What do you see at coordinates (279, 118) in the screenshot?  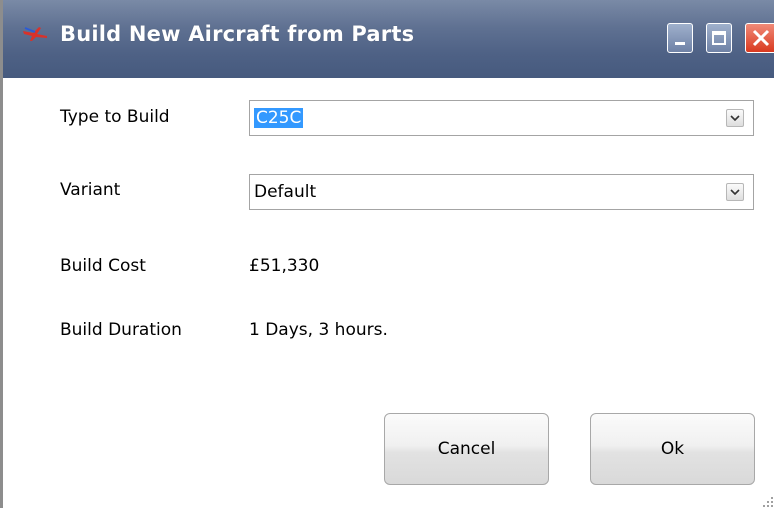 I see `type-to-build-value: C25C` at bounding box center [279, 118].